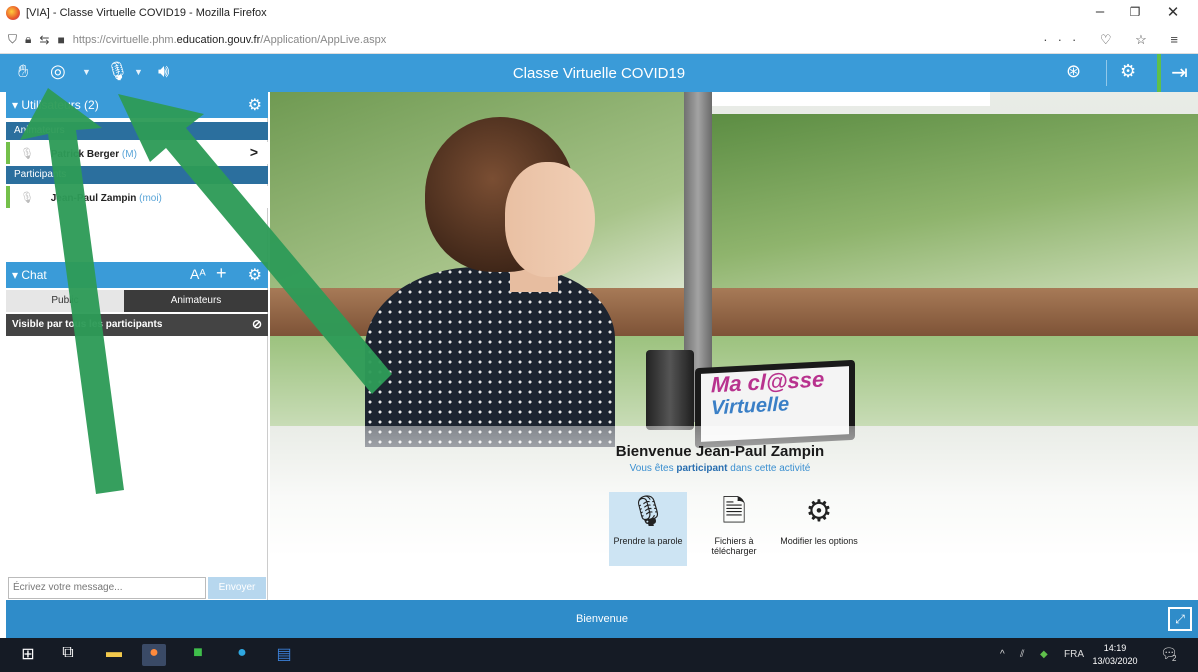  Describe the element at coordinates (87, 324) in the screenshot. I see `visibility-label: Visible par tous les participants` at that location.